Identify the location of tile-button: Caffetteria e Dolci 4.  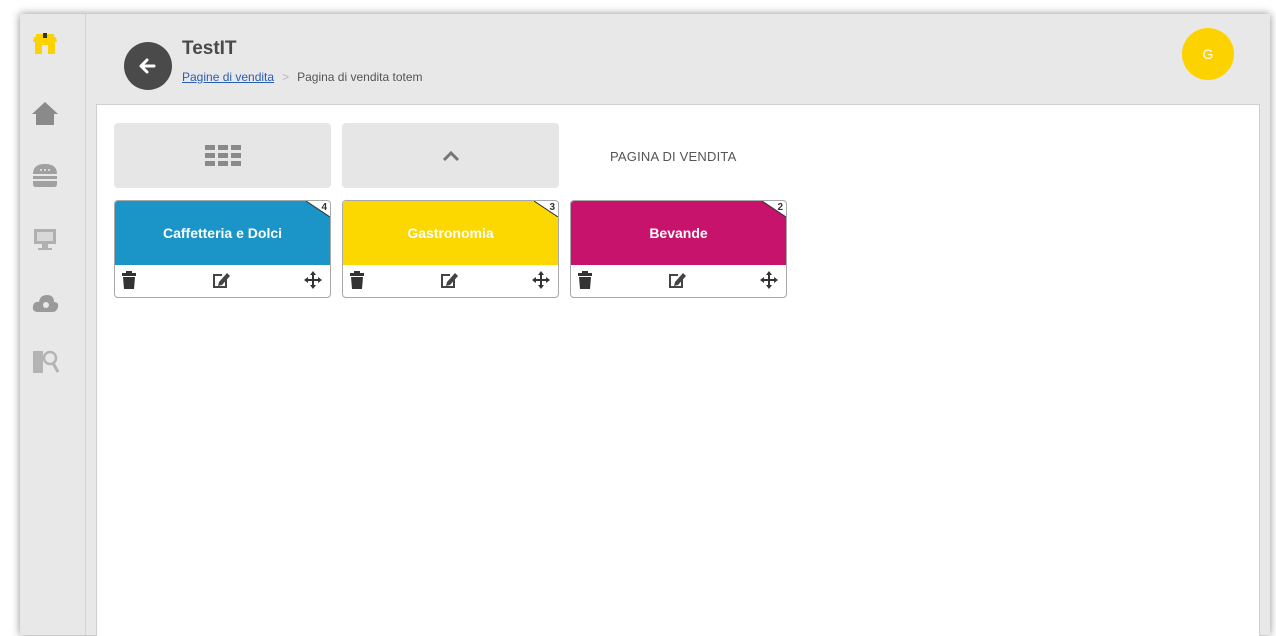
(222, 233).